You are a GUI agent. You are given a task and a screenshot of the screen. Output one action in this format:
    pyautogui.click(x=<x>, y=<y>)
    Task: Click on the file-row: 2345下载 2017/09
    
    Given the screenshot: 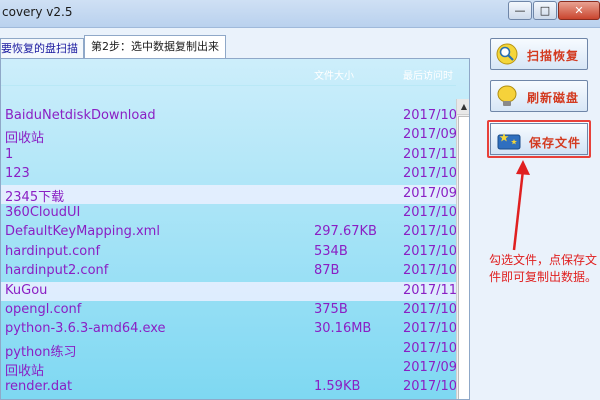 What is the action you would take?
    pyautogui.click(x=229, y=194)
    